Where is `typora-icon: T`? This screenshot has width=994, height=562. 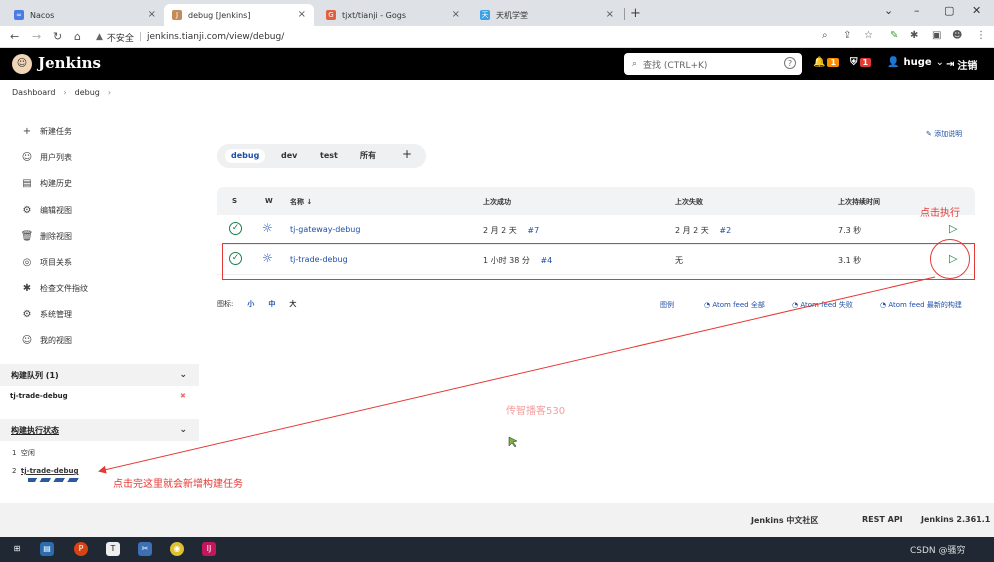 typora-icon: T is located at coordinates (113, 549).